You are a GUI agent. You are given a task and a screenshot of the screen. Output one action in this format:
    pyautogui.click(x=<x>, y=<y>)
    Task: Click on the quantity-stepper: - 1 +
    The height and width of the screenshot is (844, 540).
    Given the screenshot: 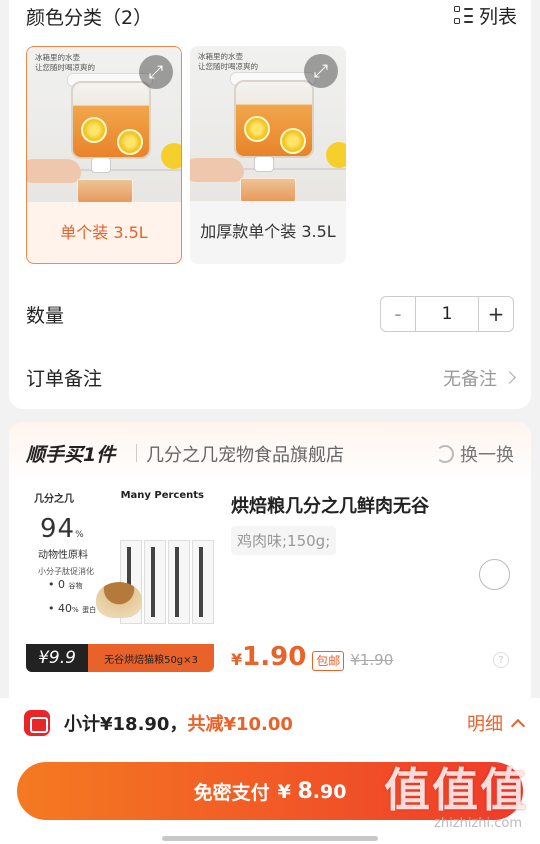 What is the action you would take?
    pyautogui.click(x=447, y=314)
    